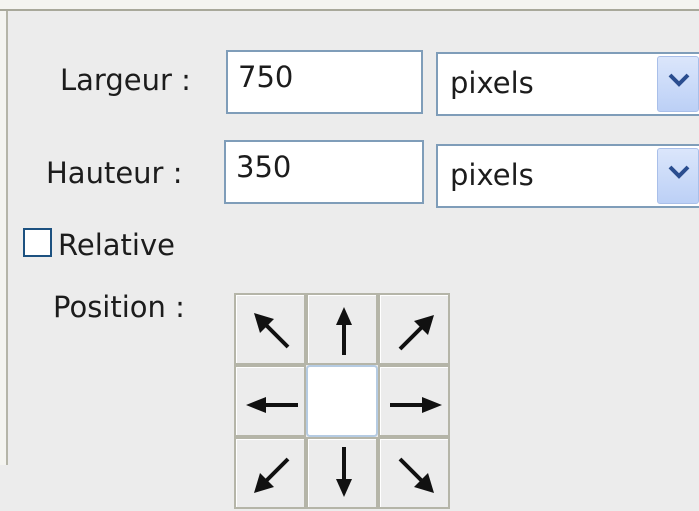 This screenshot has height=511, width=699. What do you see at coordinates (416, 405) in the screenshot?
I see `arrow-right-icon` at bounding box center [416, 405].